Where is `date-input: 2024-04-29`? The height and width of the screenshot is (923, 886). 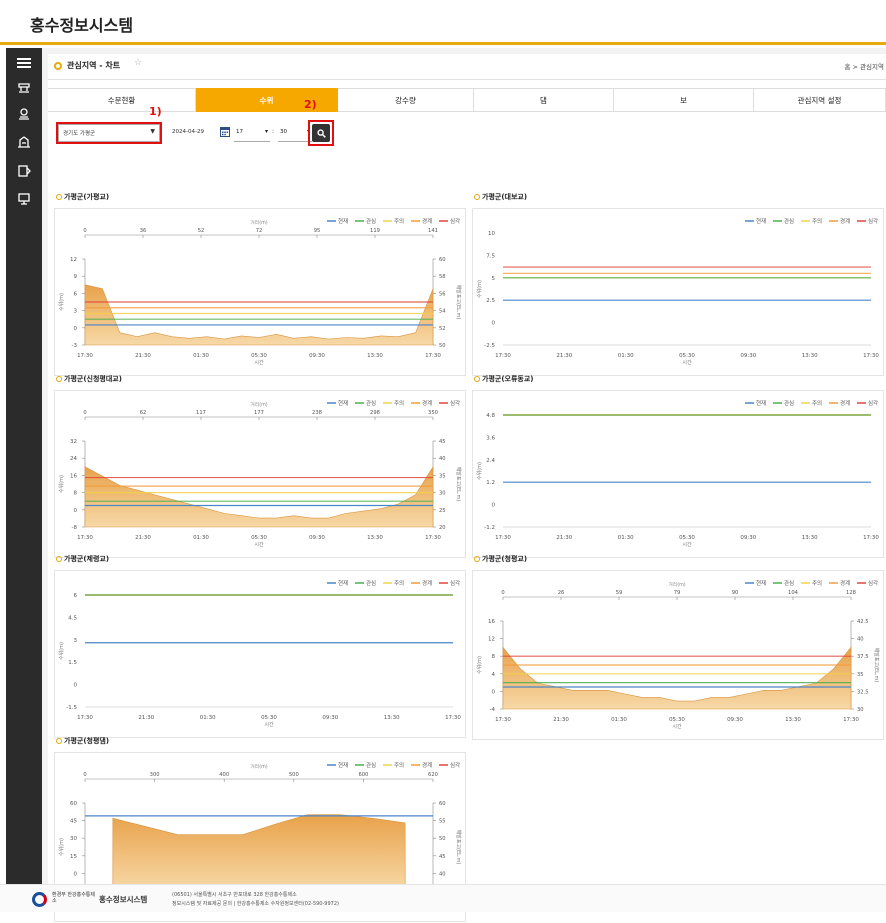 date-input: 2024-04-29 is located at coordinates (194, 133).